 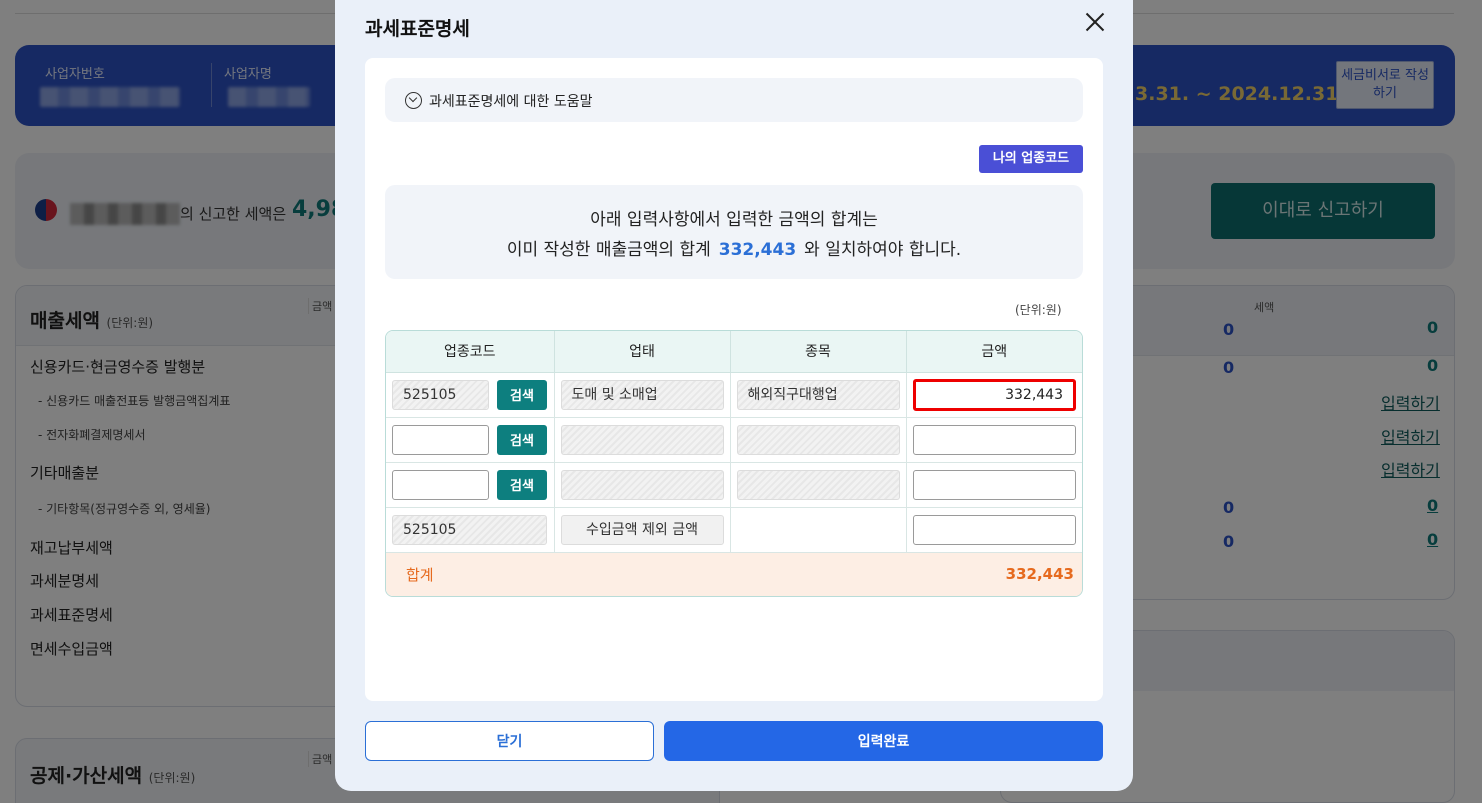 What do you see at coordinates (642, 394) in the screenshot?
I see `business-type-field: 도매 및 소매업` at bounding box center [642, 394].